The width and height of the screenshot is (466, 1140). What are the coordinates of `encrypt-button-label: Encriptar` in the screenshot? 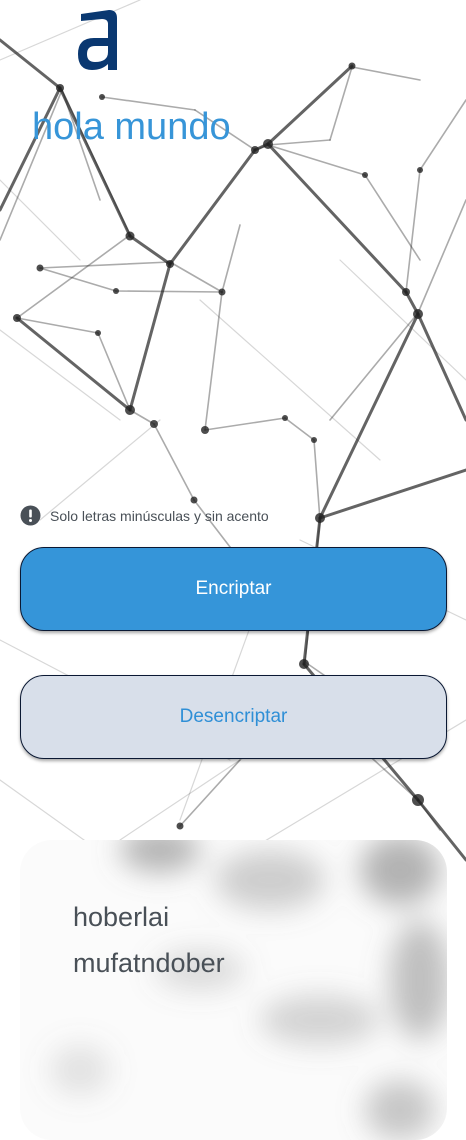 It's located at (233, 588).